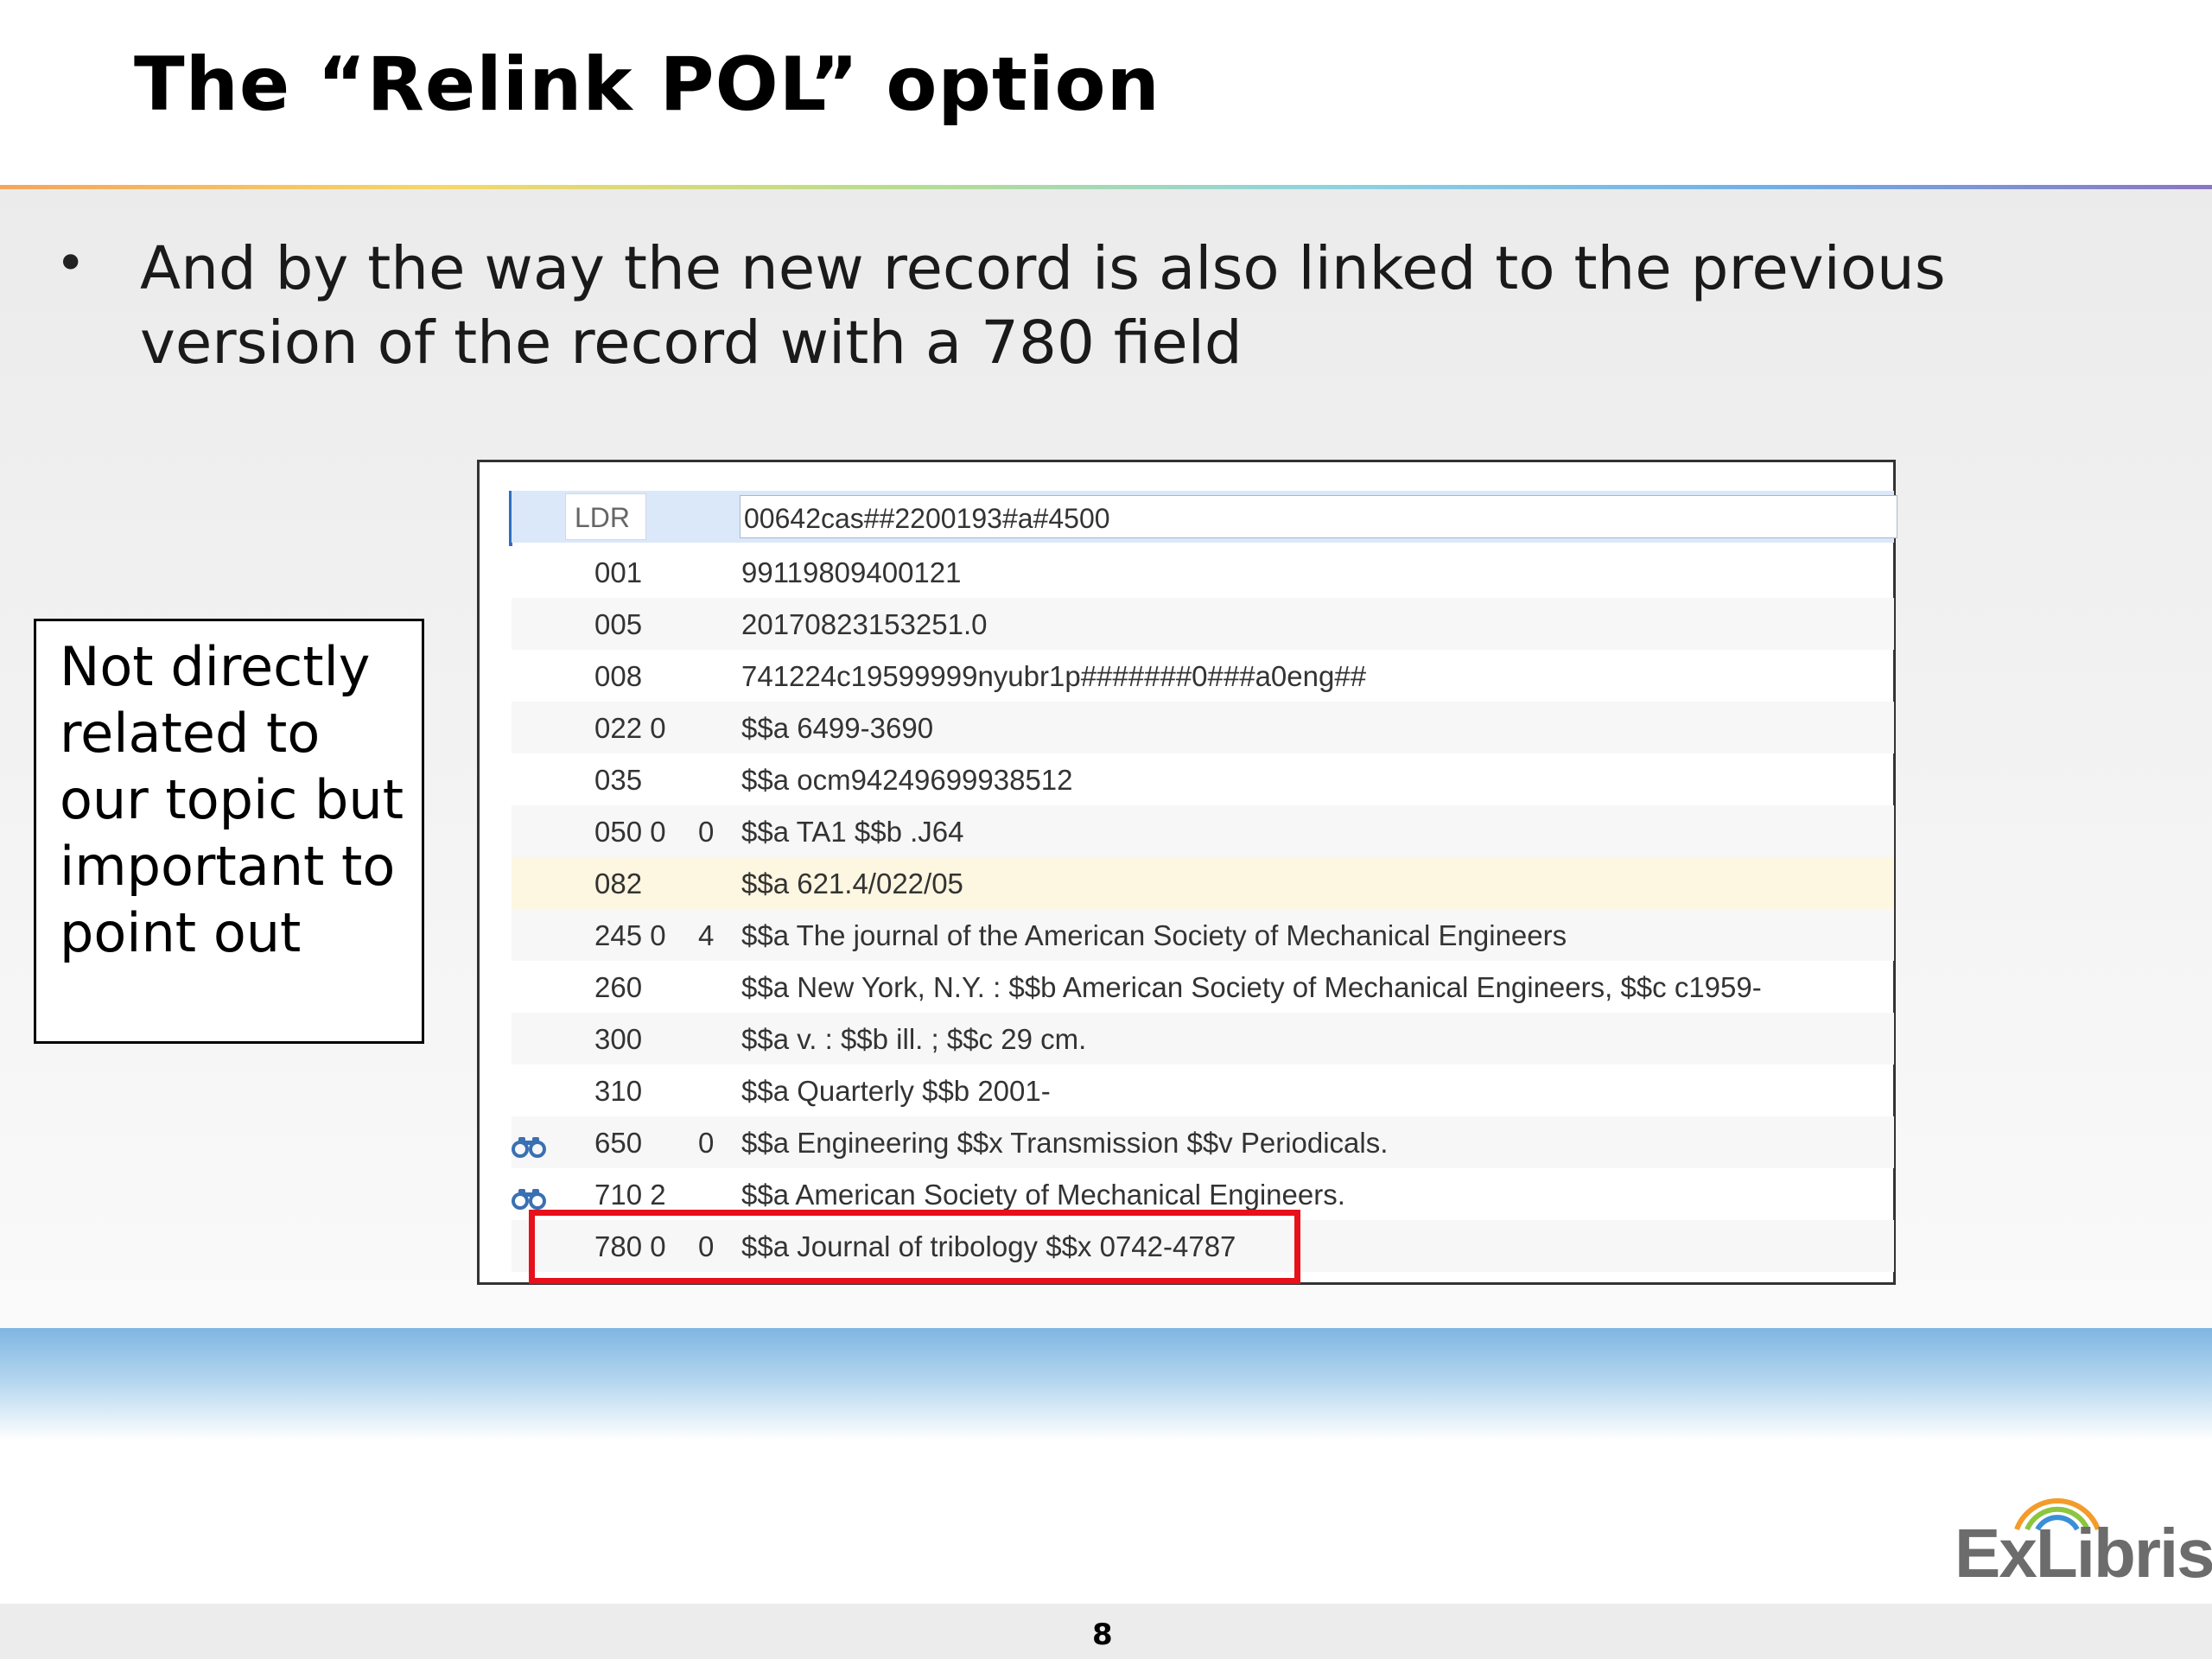  Describe the element at coordinates (913, 1039) in the screenshot. I see `field-value: $$a v. : $$b ill. ; $$c 29 cm.` at that location.